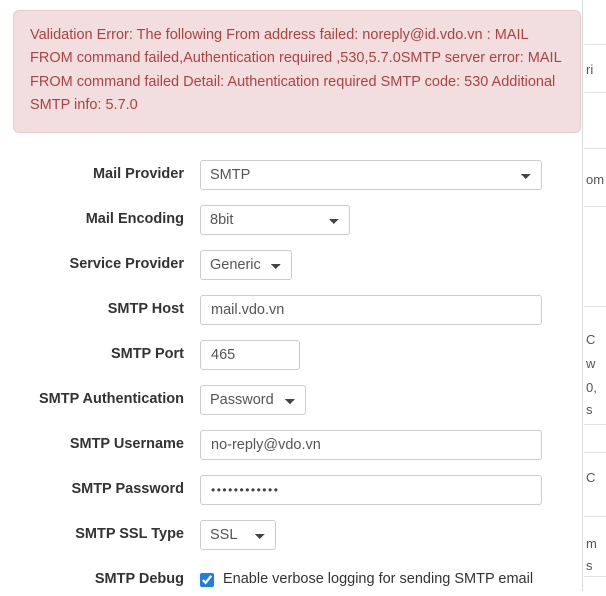 The image size is (606, 596). I want to click on label-smtp-ssl-type: SMTP SSL Type, so click(129, 534).